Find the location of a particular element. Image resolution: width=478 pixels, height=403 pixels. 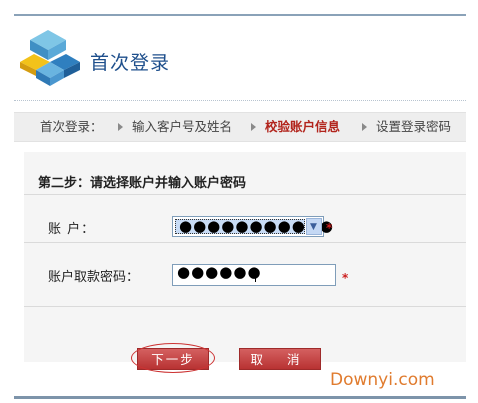

cancel-label: 取 消 is located at coordinates (280, 359).